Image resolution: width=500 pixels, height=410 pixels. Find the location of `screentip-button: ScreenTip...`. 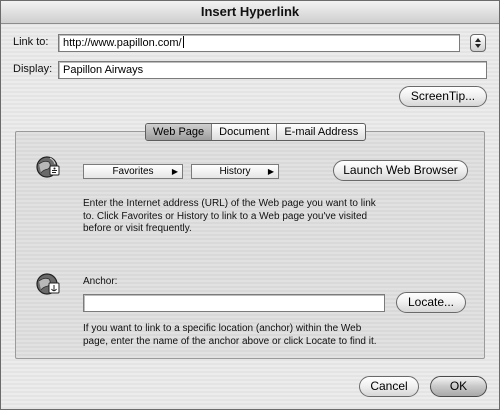

screentip-button: ScreenTip... is located at coordinates (443, 96).